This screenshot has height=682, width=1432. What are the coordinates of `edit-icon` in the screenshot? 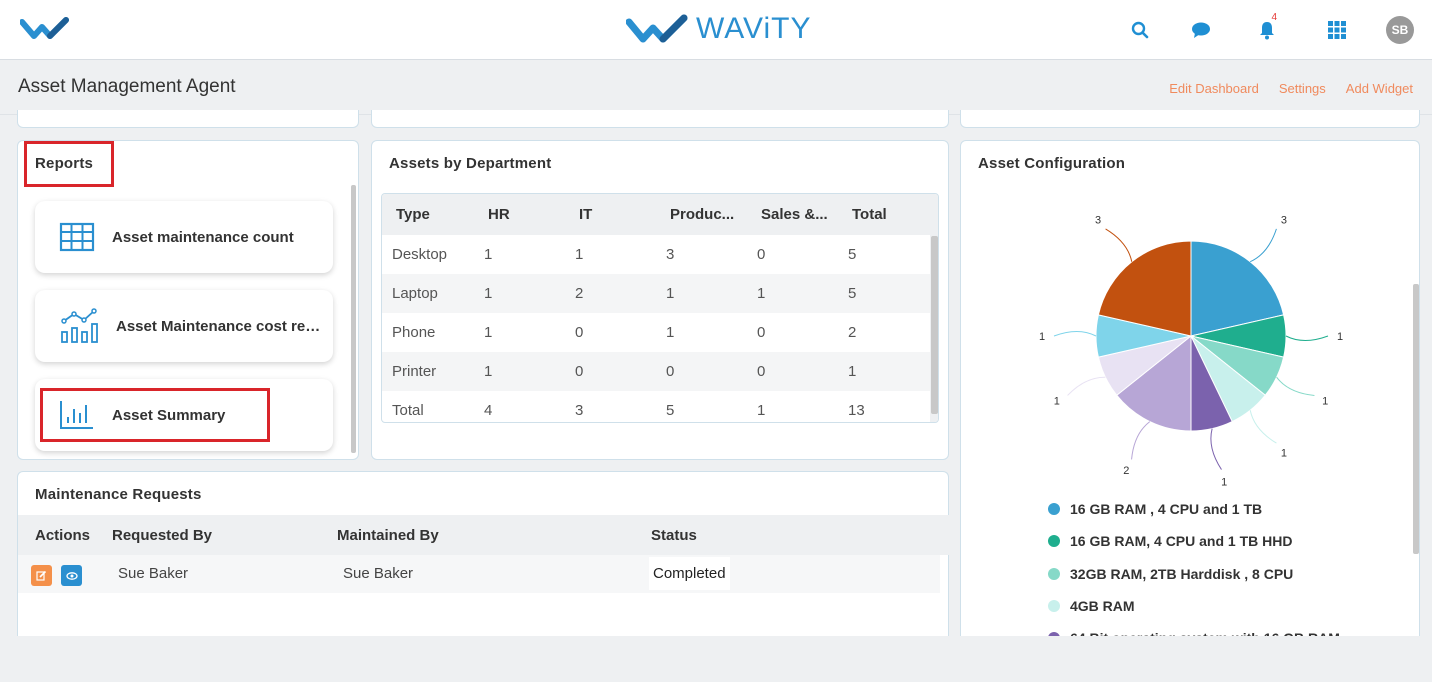 It's located at (41, 575).